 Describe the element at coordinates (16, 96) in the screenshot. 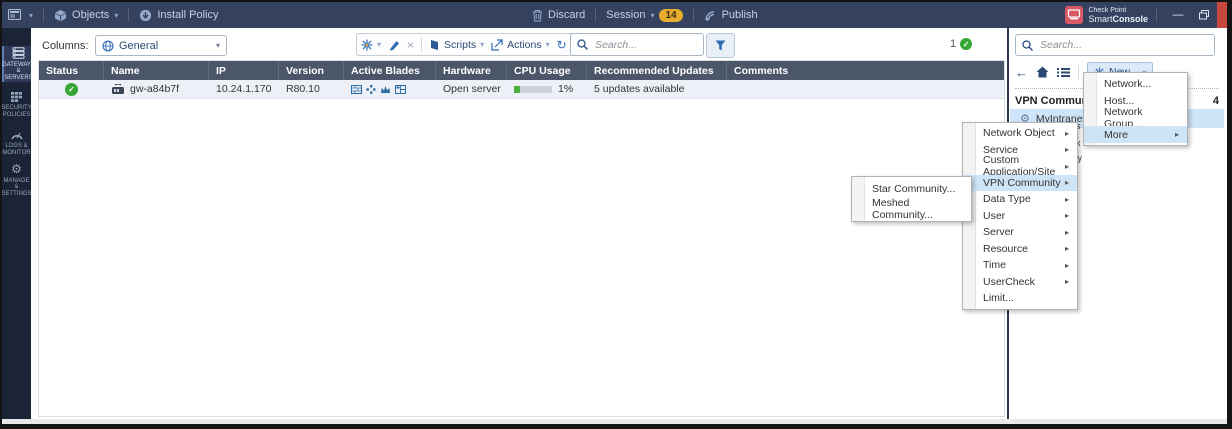

I see `security-policies-icon` at that location.